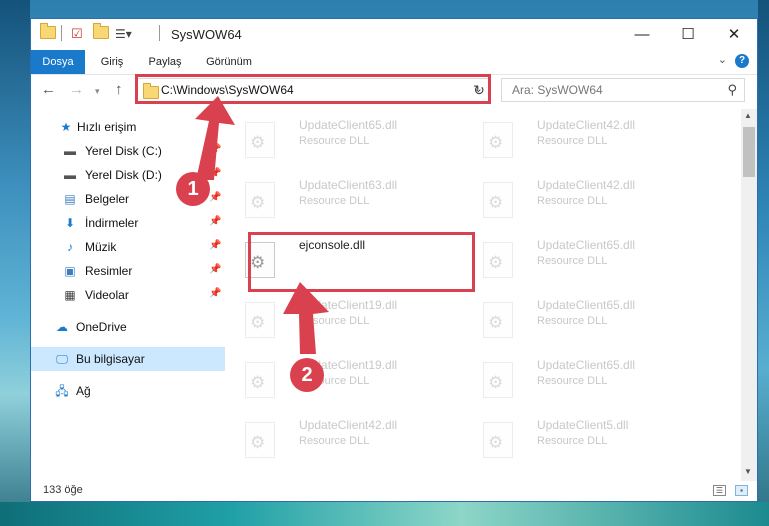 This screenshot has height=526, width=769. I want to click on nav-item-label: Bu bilgisayar, so click(110, 359).